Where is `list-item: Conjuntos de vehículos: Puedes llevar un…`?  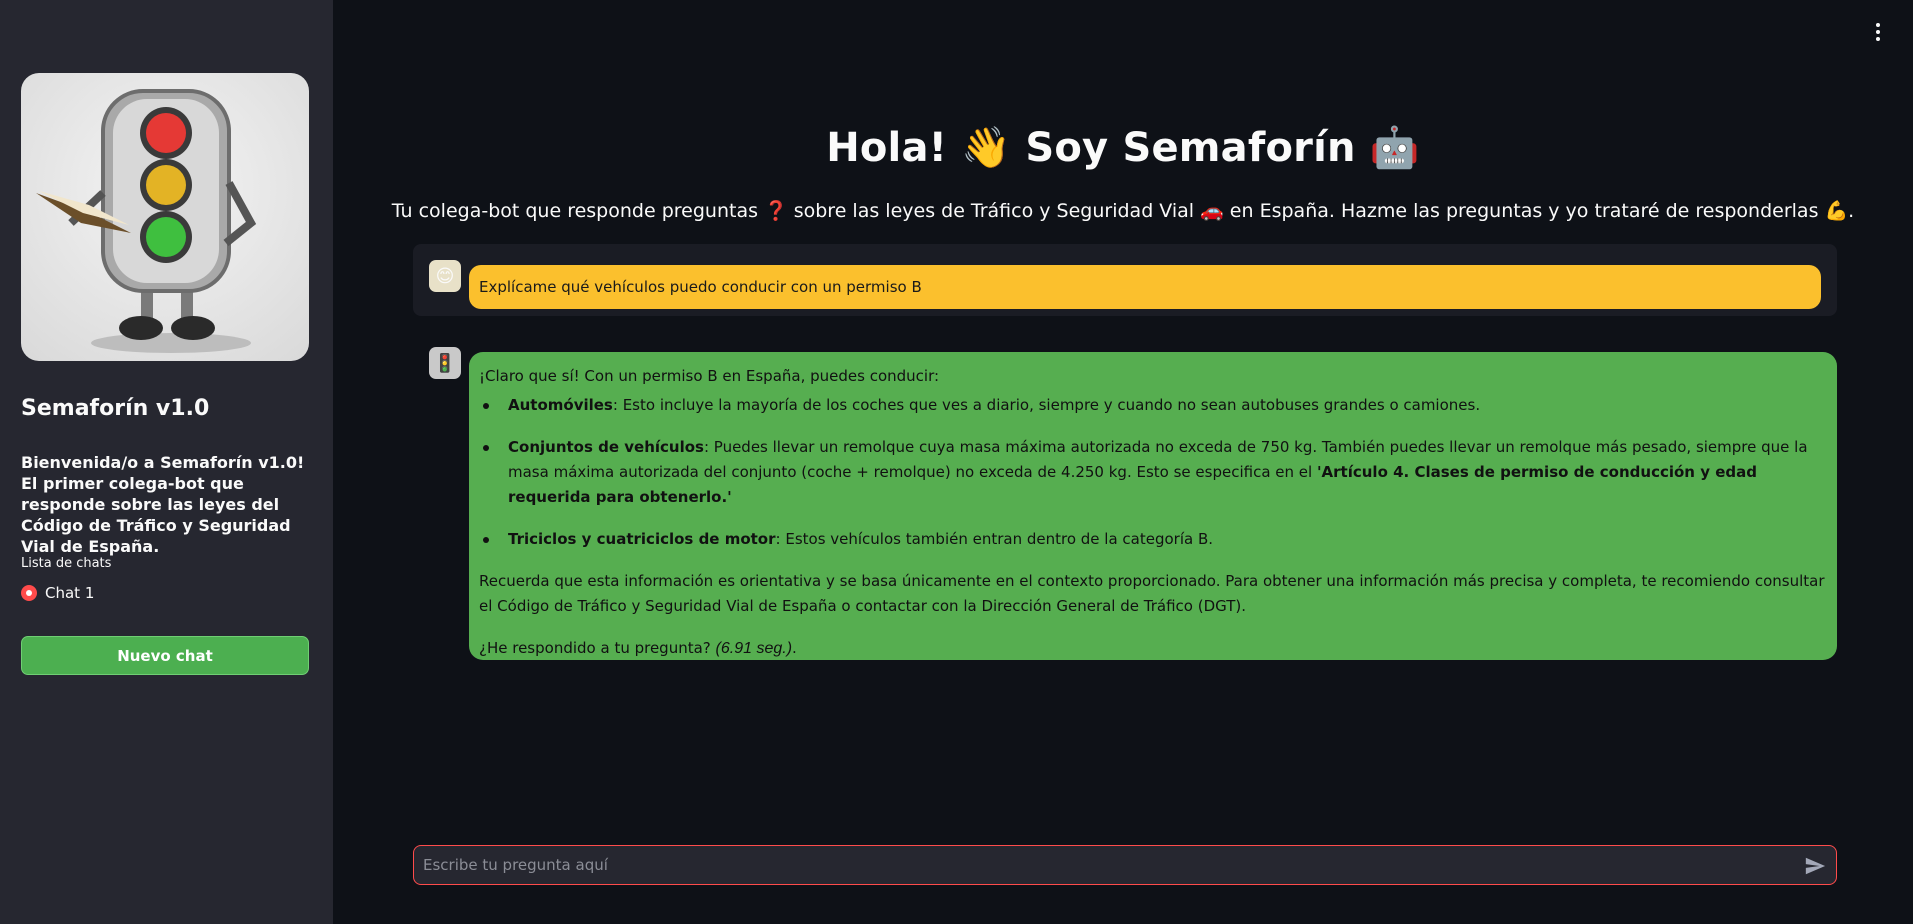
list-item: Conjuntos de vehículos: Puedes llevar un… is located at coordinates (1152, 472).